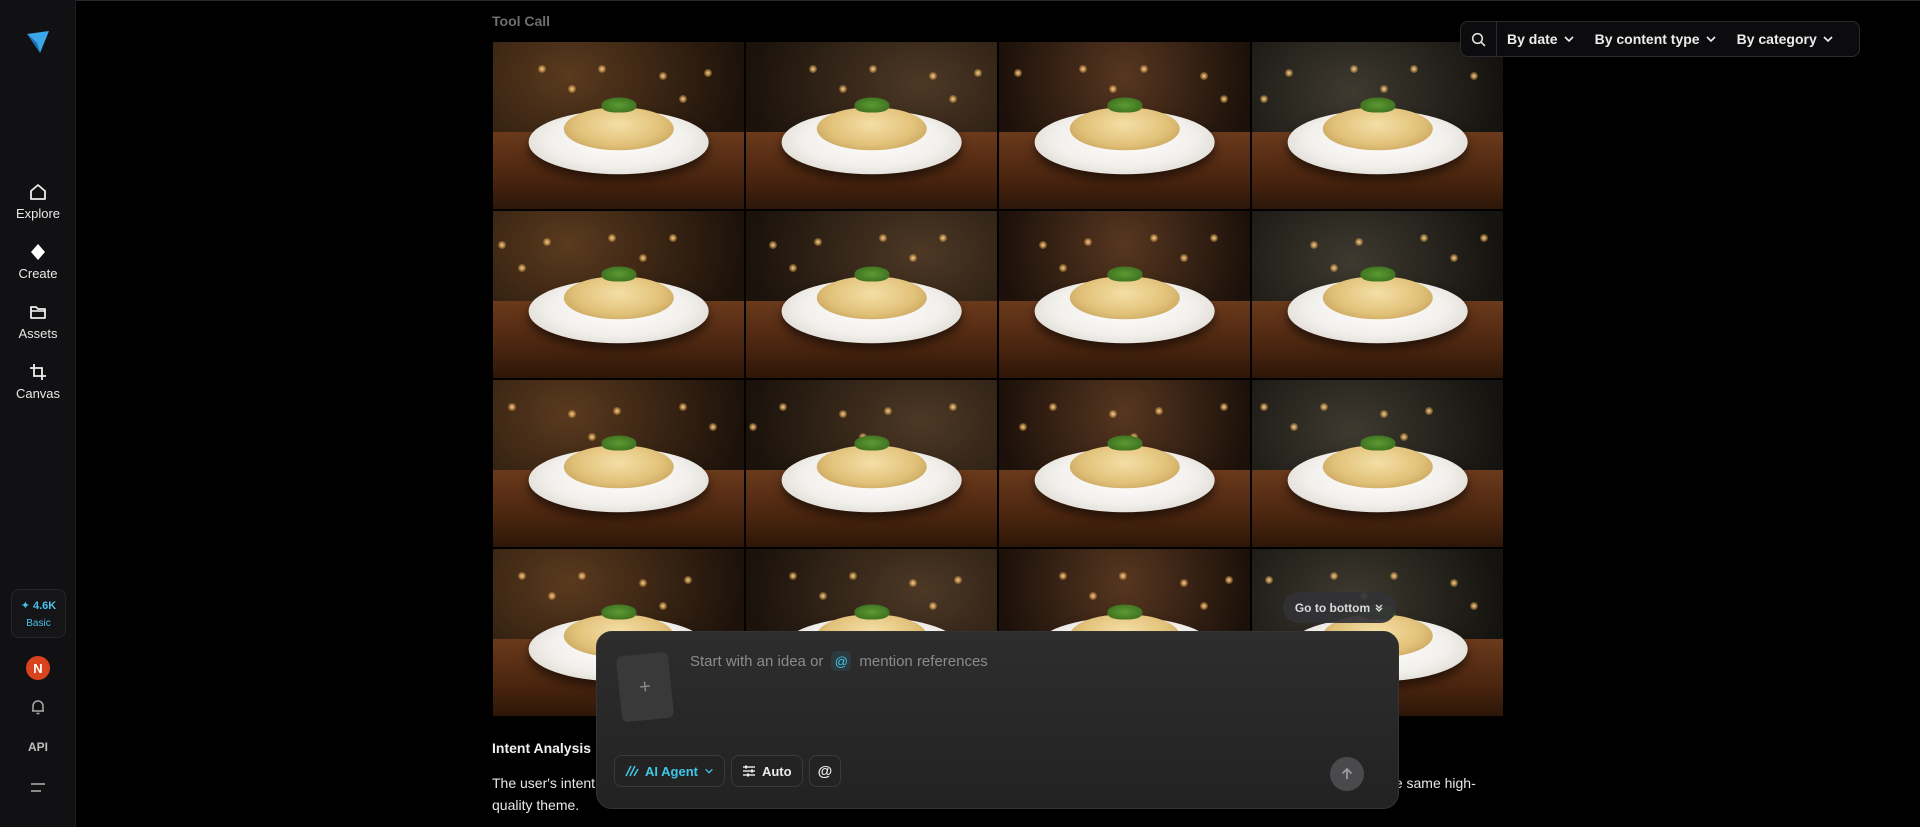  Describe the element at coordinates (38, 372) in the screenshot. I see `crop-icon` at that location.